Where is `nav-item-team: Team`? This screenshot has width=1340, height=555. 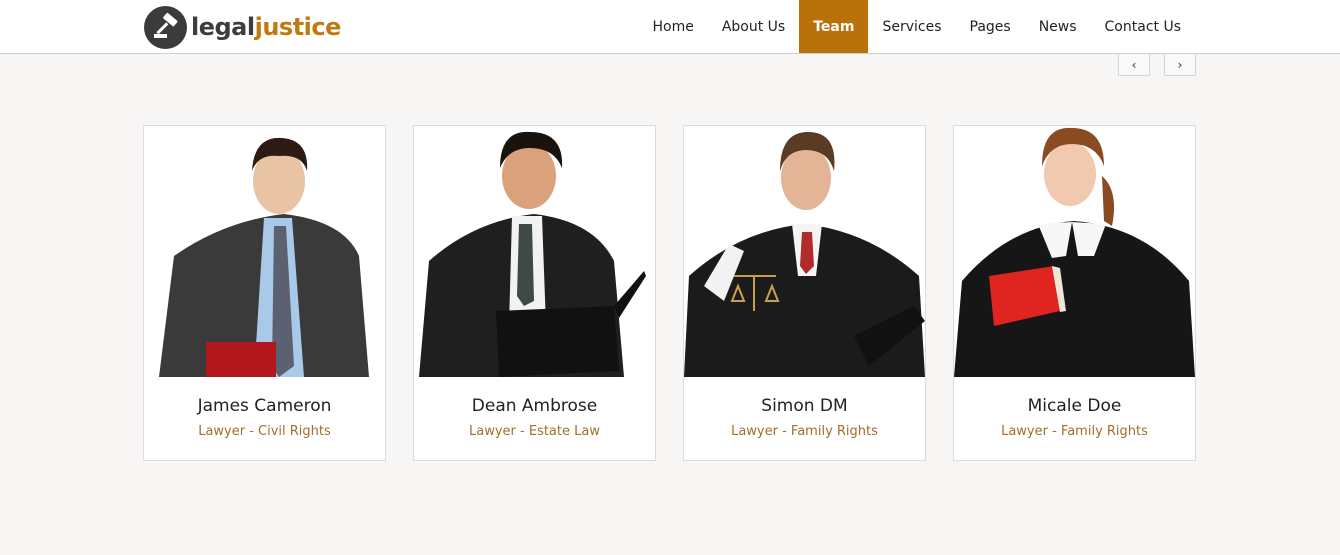
nav-item-team: Team is located at coordinates (834, 26).